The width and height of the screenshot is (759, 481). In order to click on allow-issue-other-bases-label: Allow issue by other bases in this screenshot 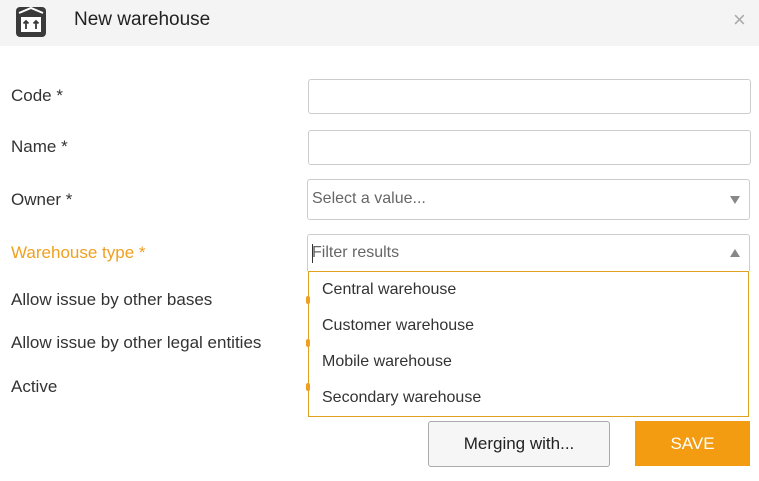, I will do `click(112, 299)`.